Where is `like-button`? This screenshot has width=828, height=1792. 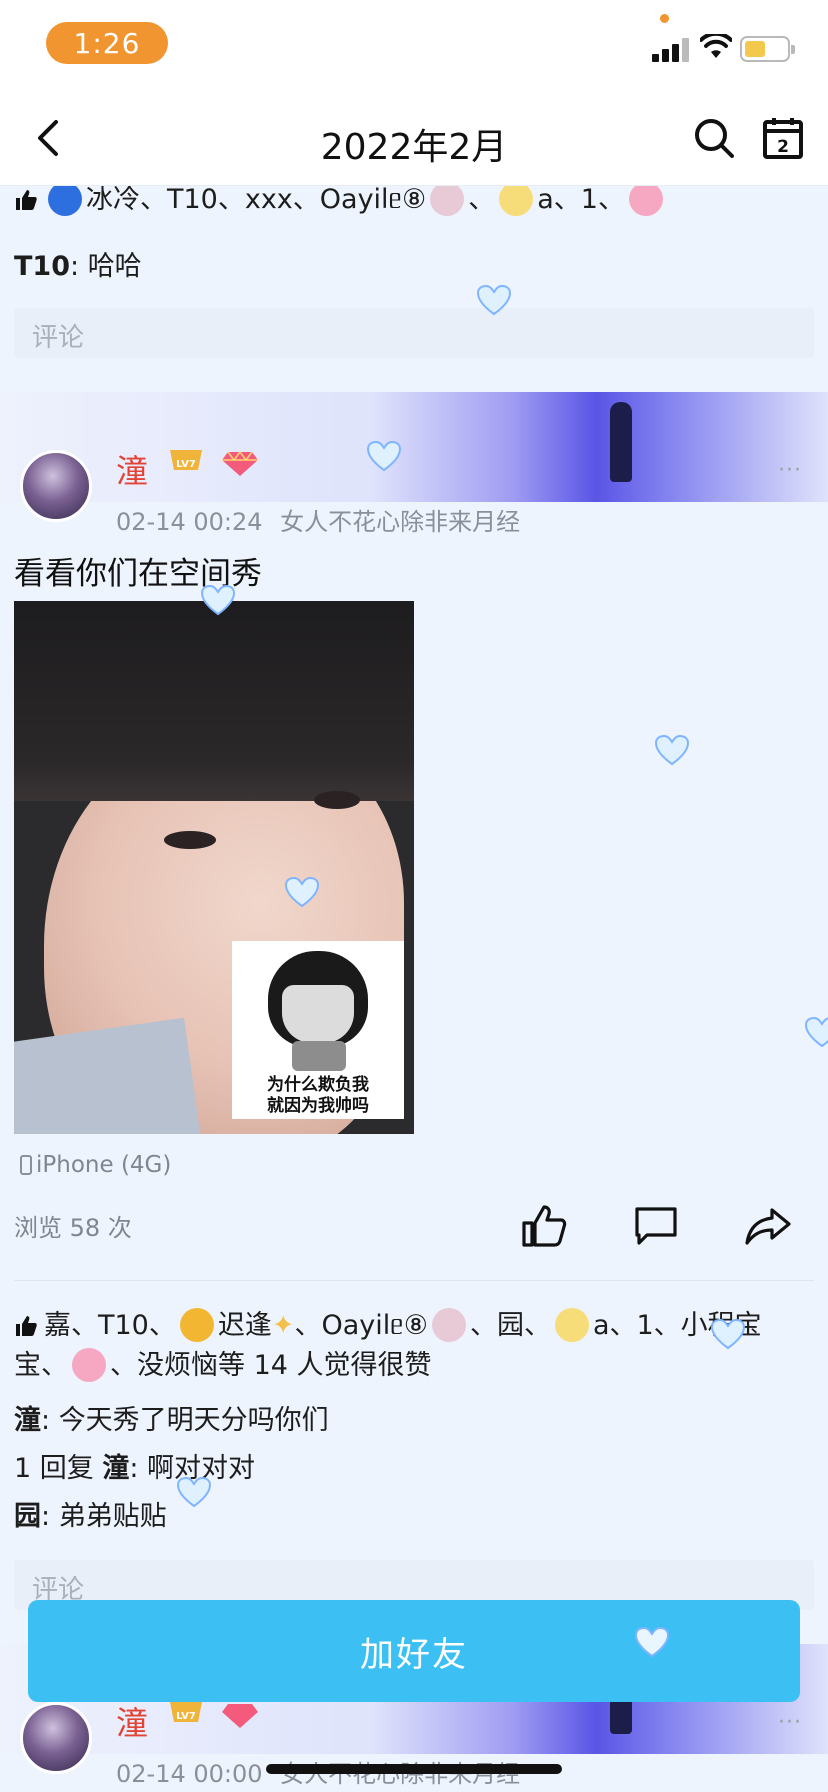 like-button is located at coordinates (544, 1226).